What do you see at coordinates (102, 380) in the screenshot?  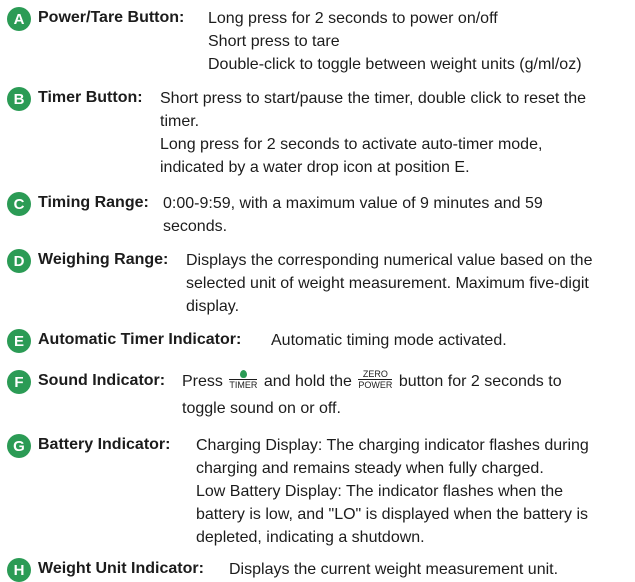 I see `item-title: Sound Indicator:` at bounding box center [102, 380].